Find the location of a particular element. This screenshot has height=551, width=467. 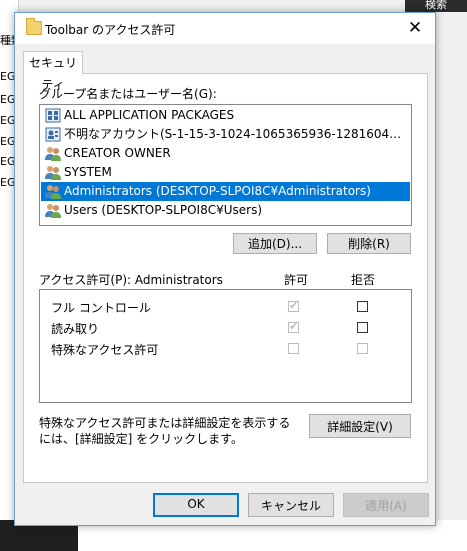

permission-row: 読み取り ✔ is located at coordinates (225, 328).